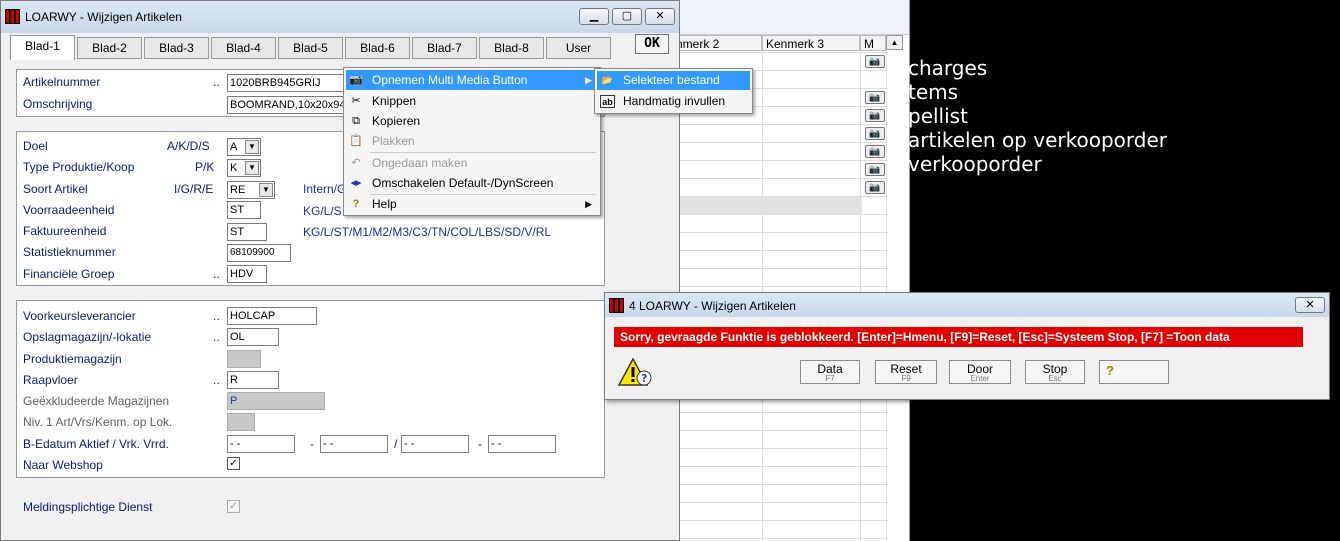 Image resolution: width=1340 pixels, height=541 pixels. Describe the element at coordinates (906, 372) in the screenshot. I see `reset-button: Reset F9` at that location.